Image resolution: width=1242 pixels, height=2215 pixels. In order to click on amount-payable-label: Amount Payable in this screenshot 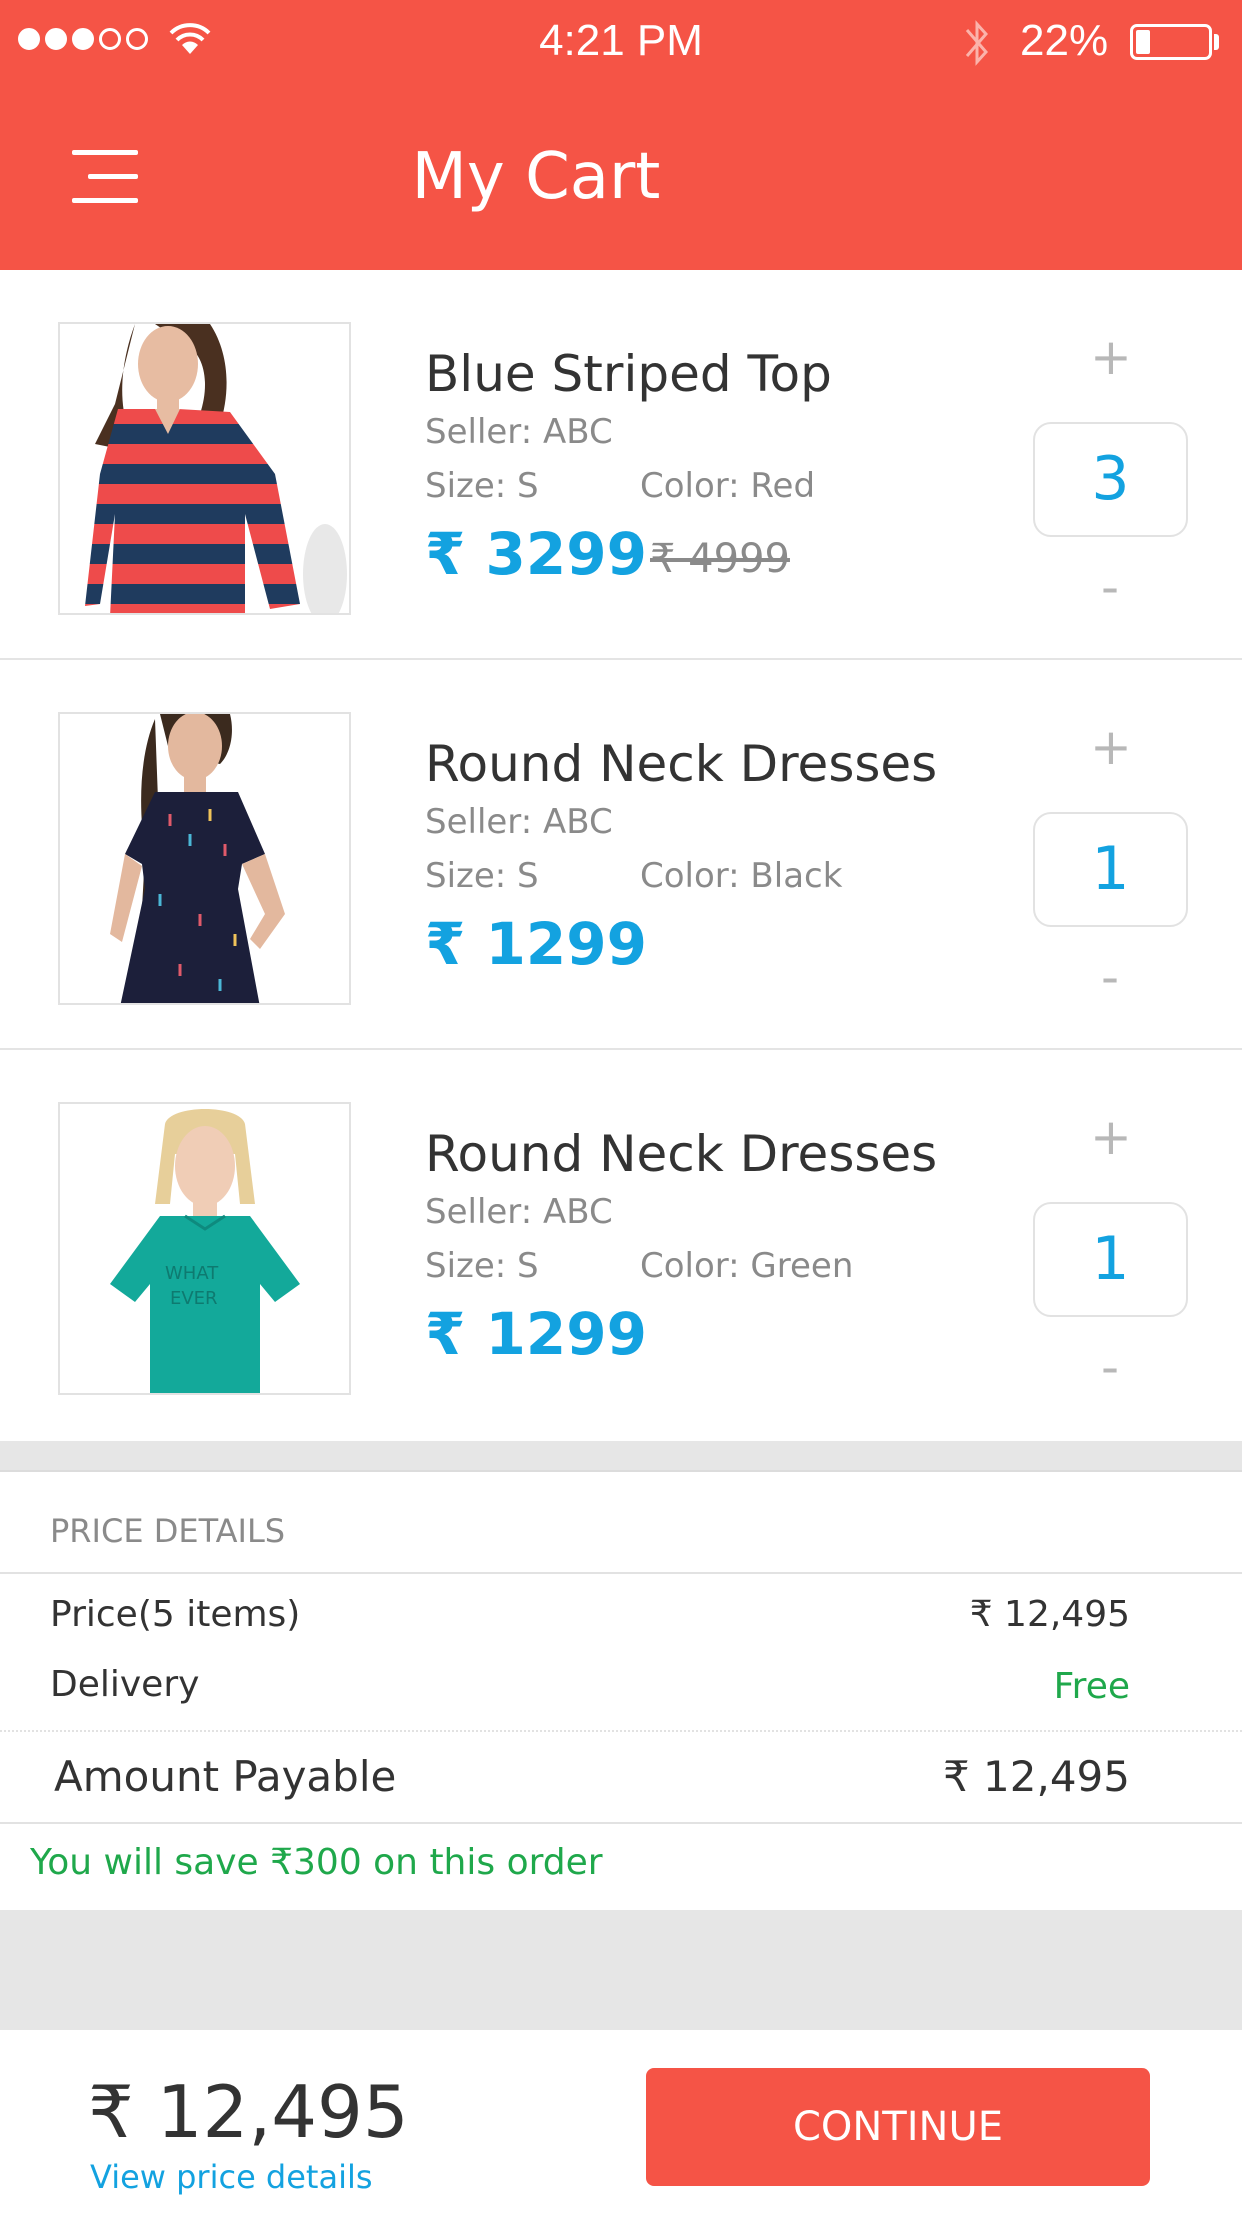, I will do `click(225, 1776)`.